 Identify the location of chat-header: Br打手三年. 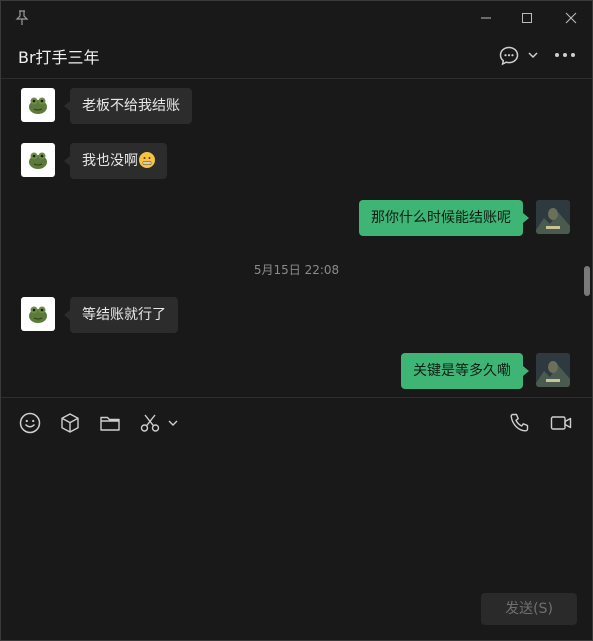
(296, 57).